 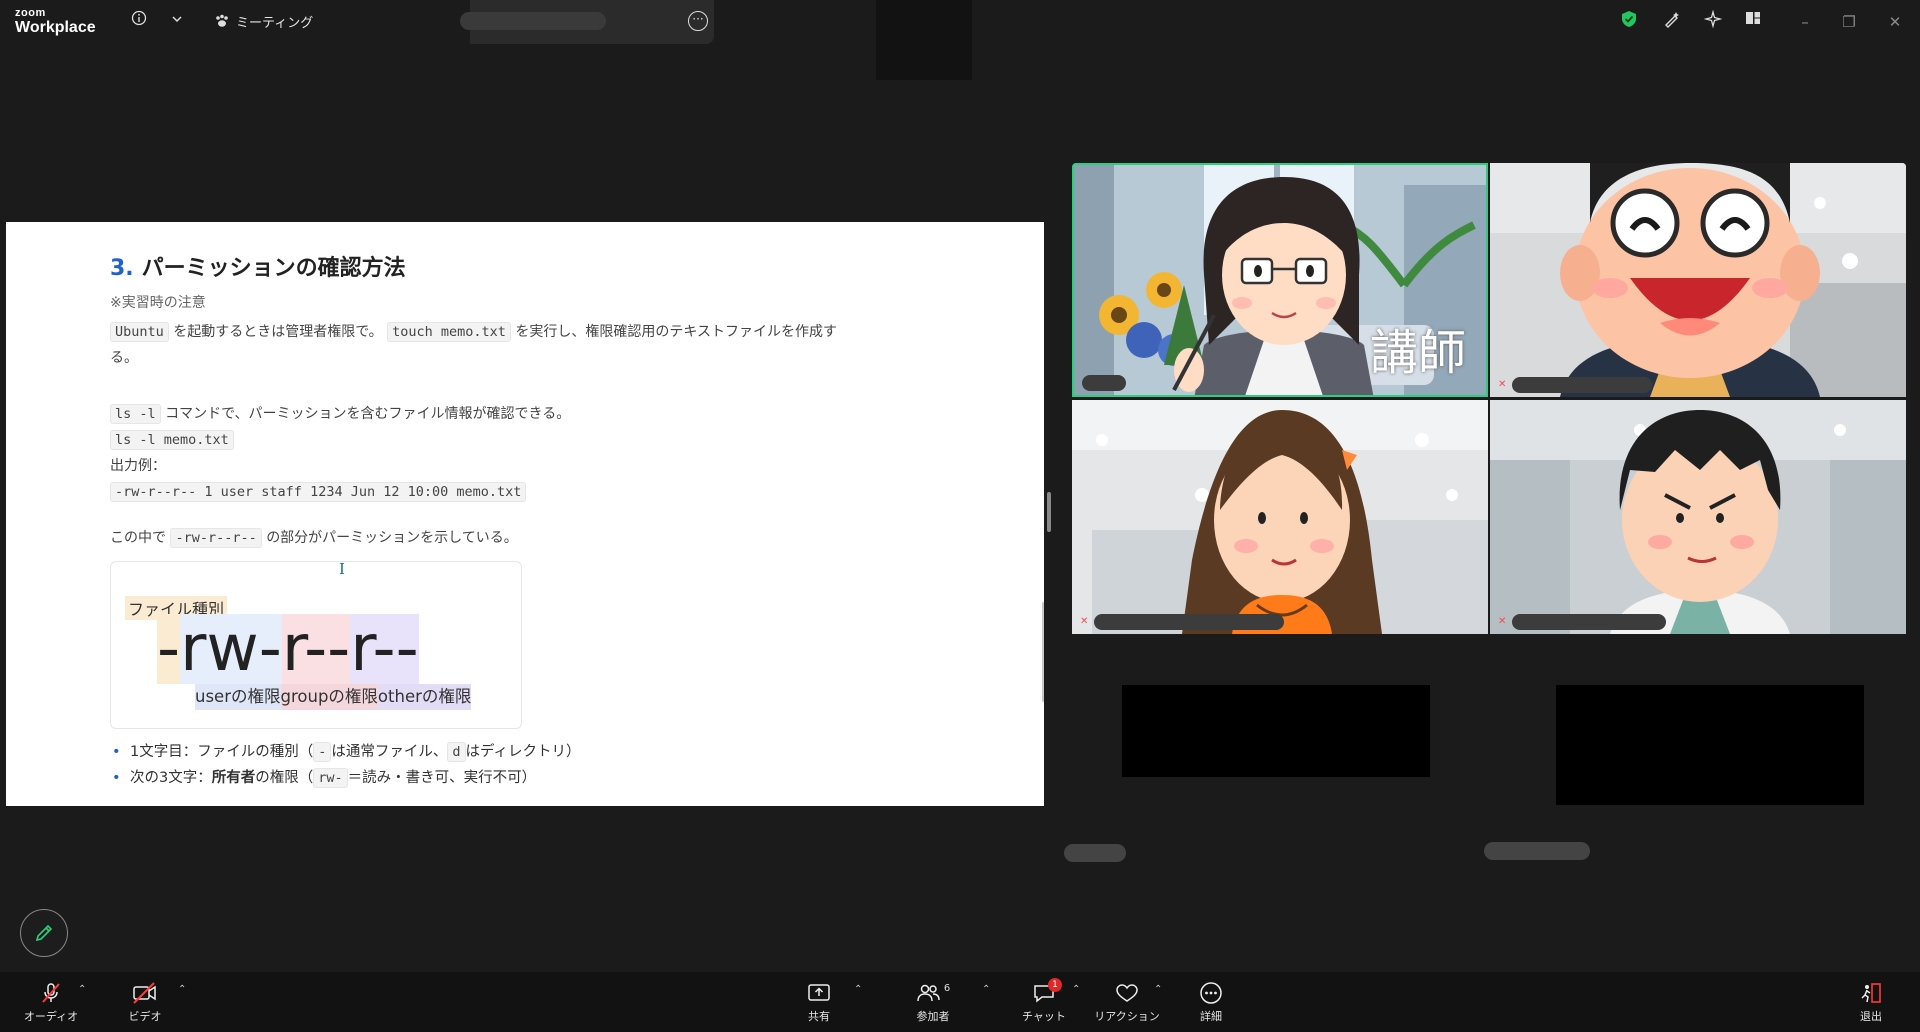 I want to click on chat-unread-badge: 1, so click(x=1055, y=985).